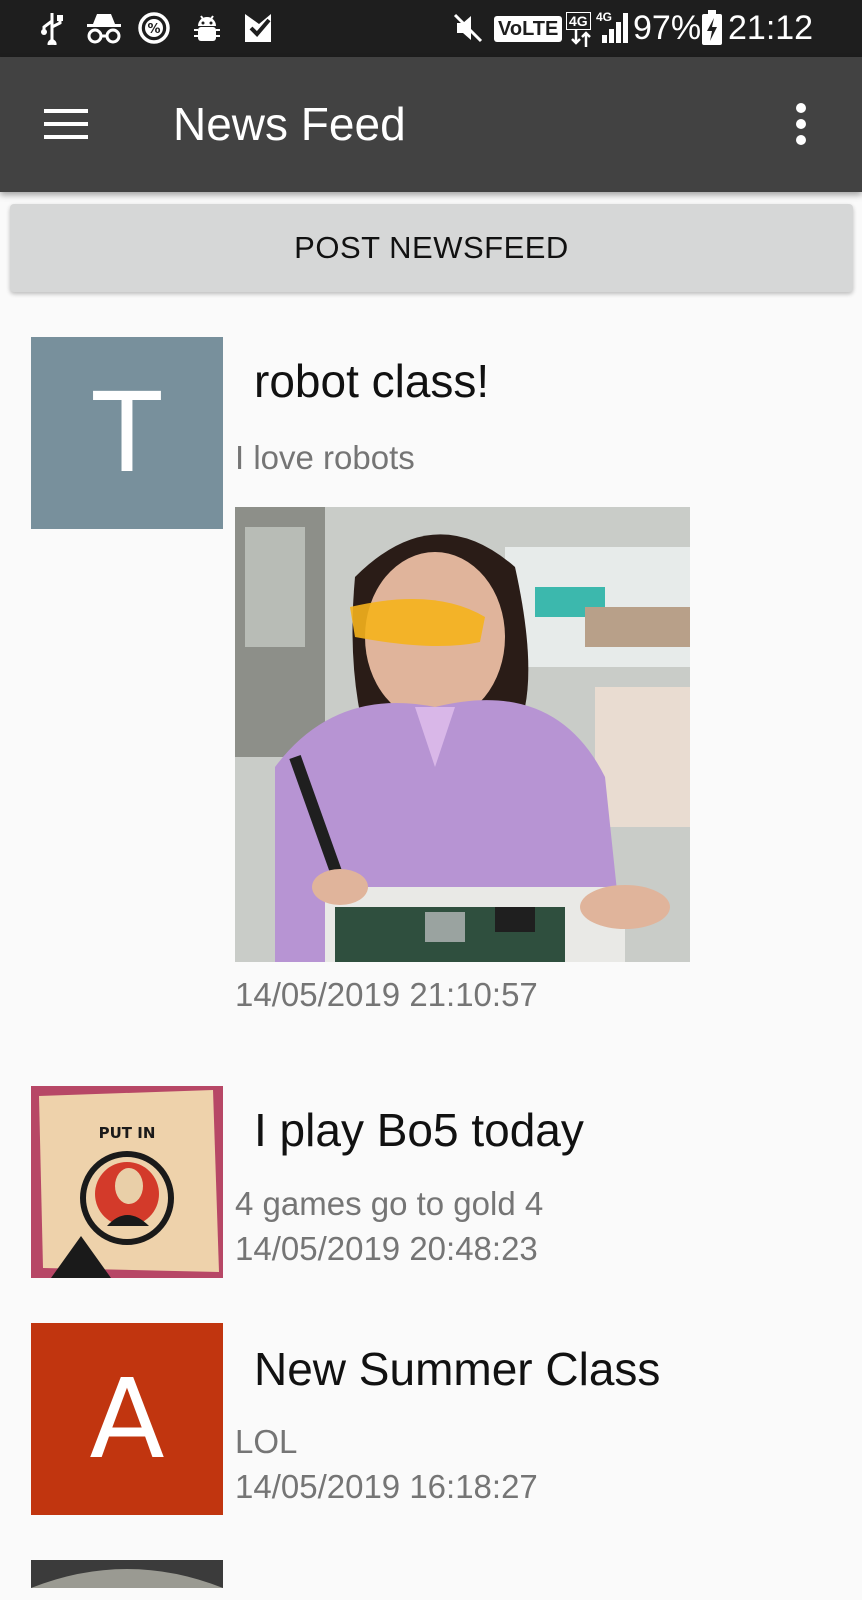  I want to click on signal-strength-icon, so click(616, 28).